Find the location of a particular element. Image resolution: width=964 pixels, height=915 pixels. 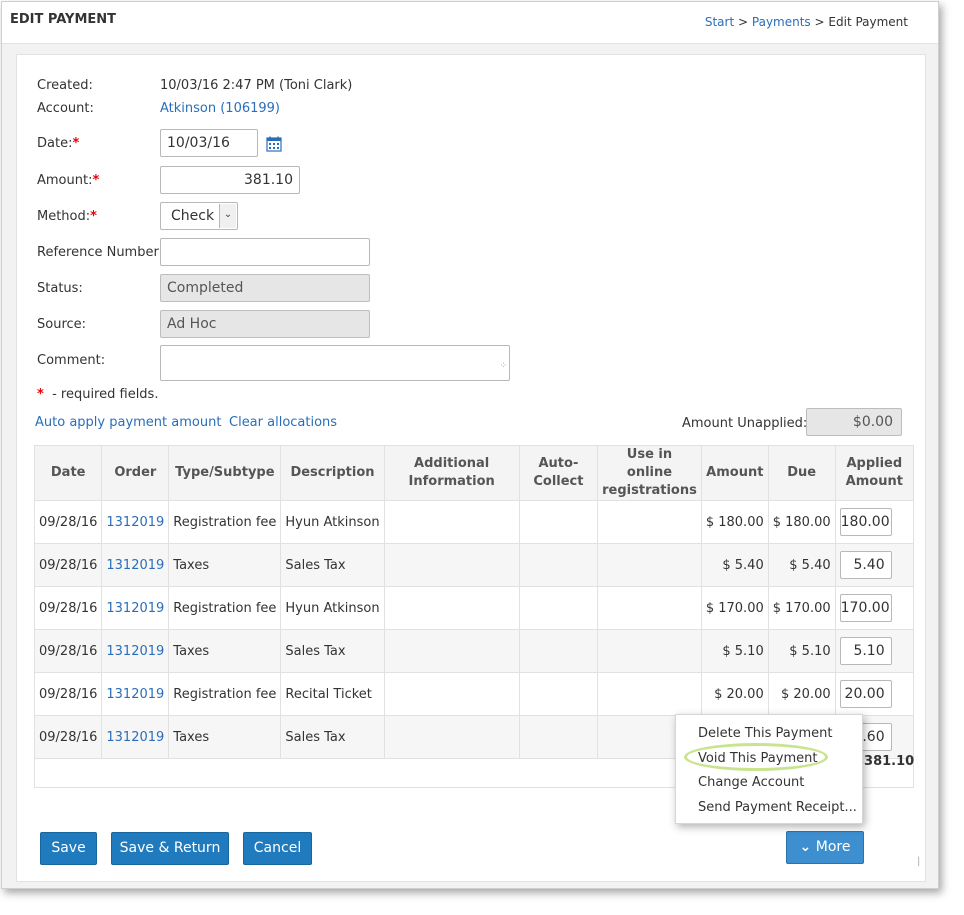

account-label: Account: is located at coordinates (65, 108).